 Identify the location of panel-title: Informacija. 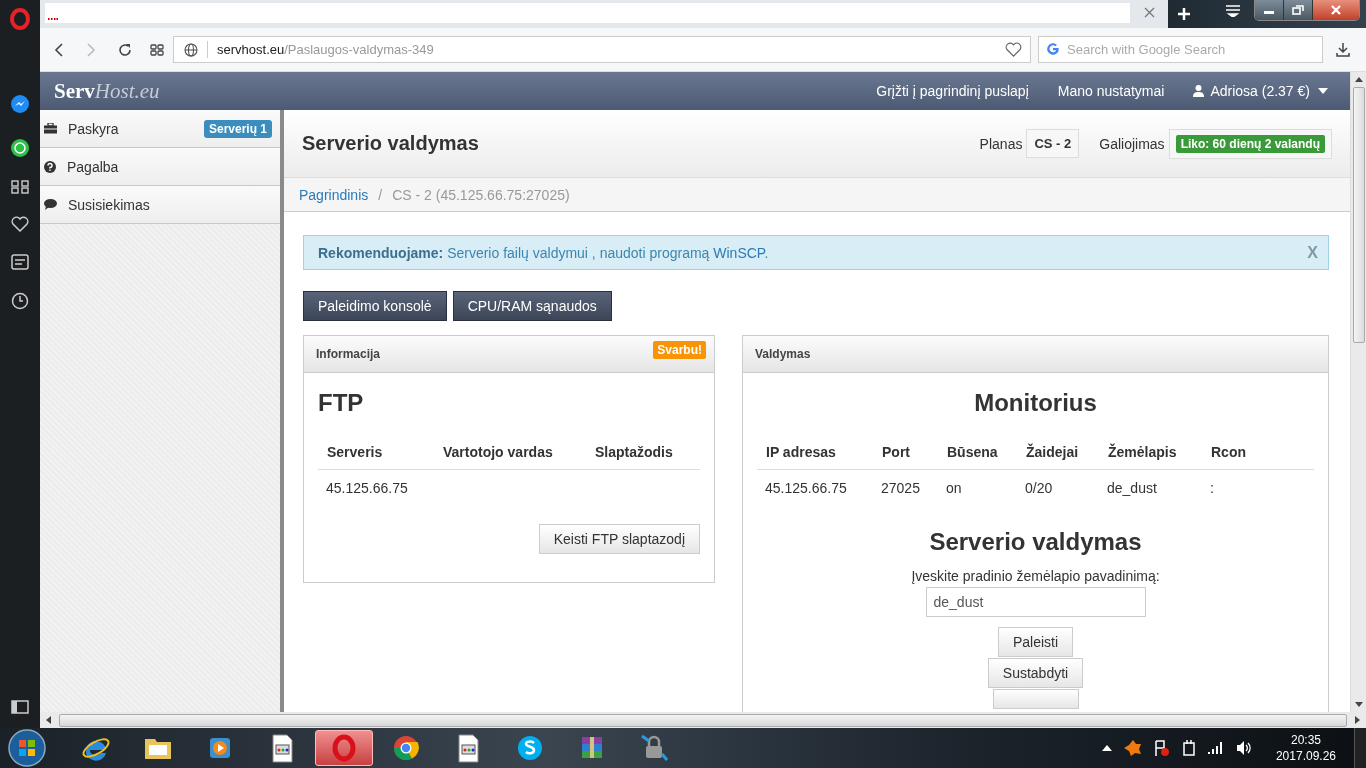
(348, 354).